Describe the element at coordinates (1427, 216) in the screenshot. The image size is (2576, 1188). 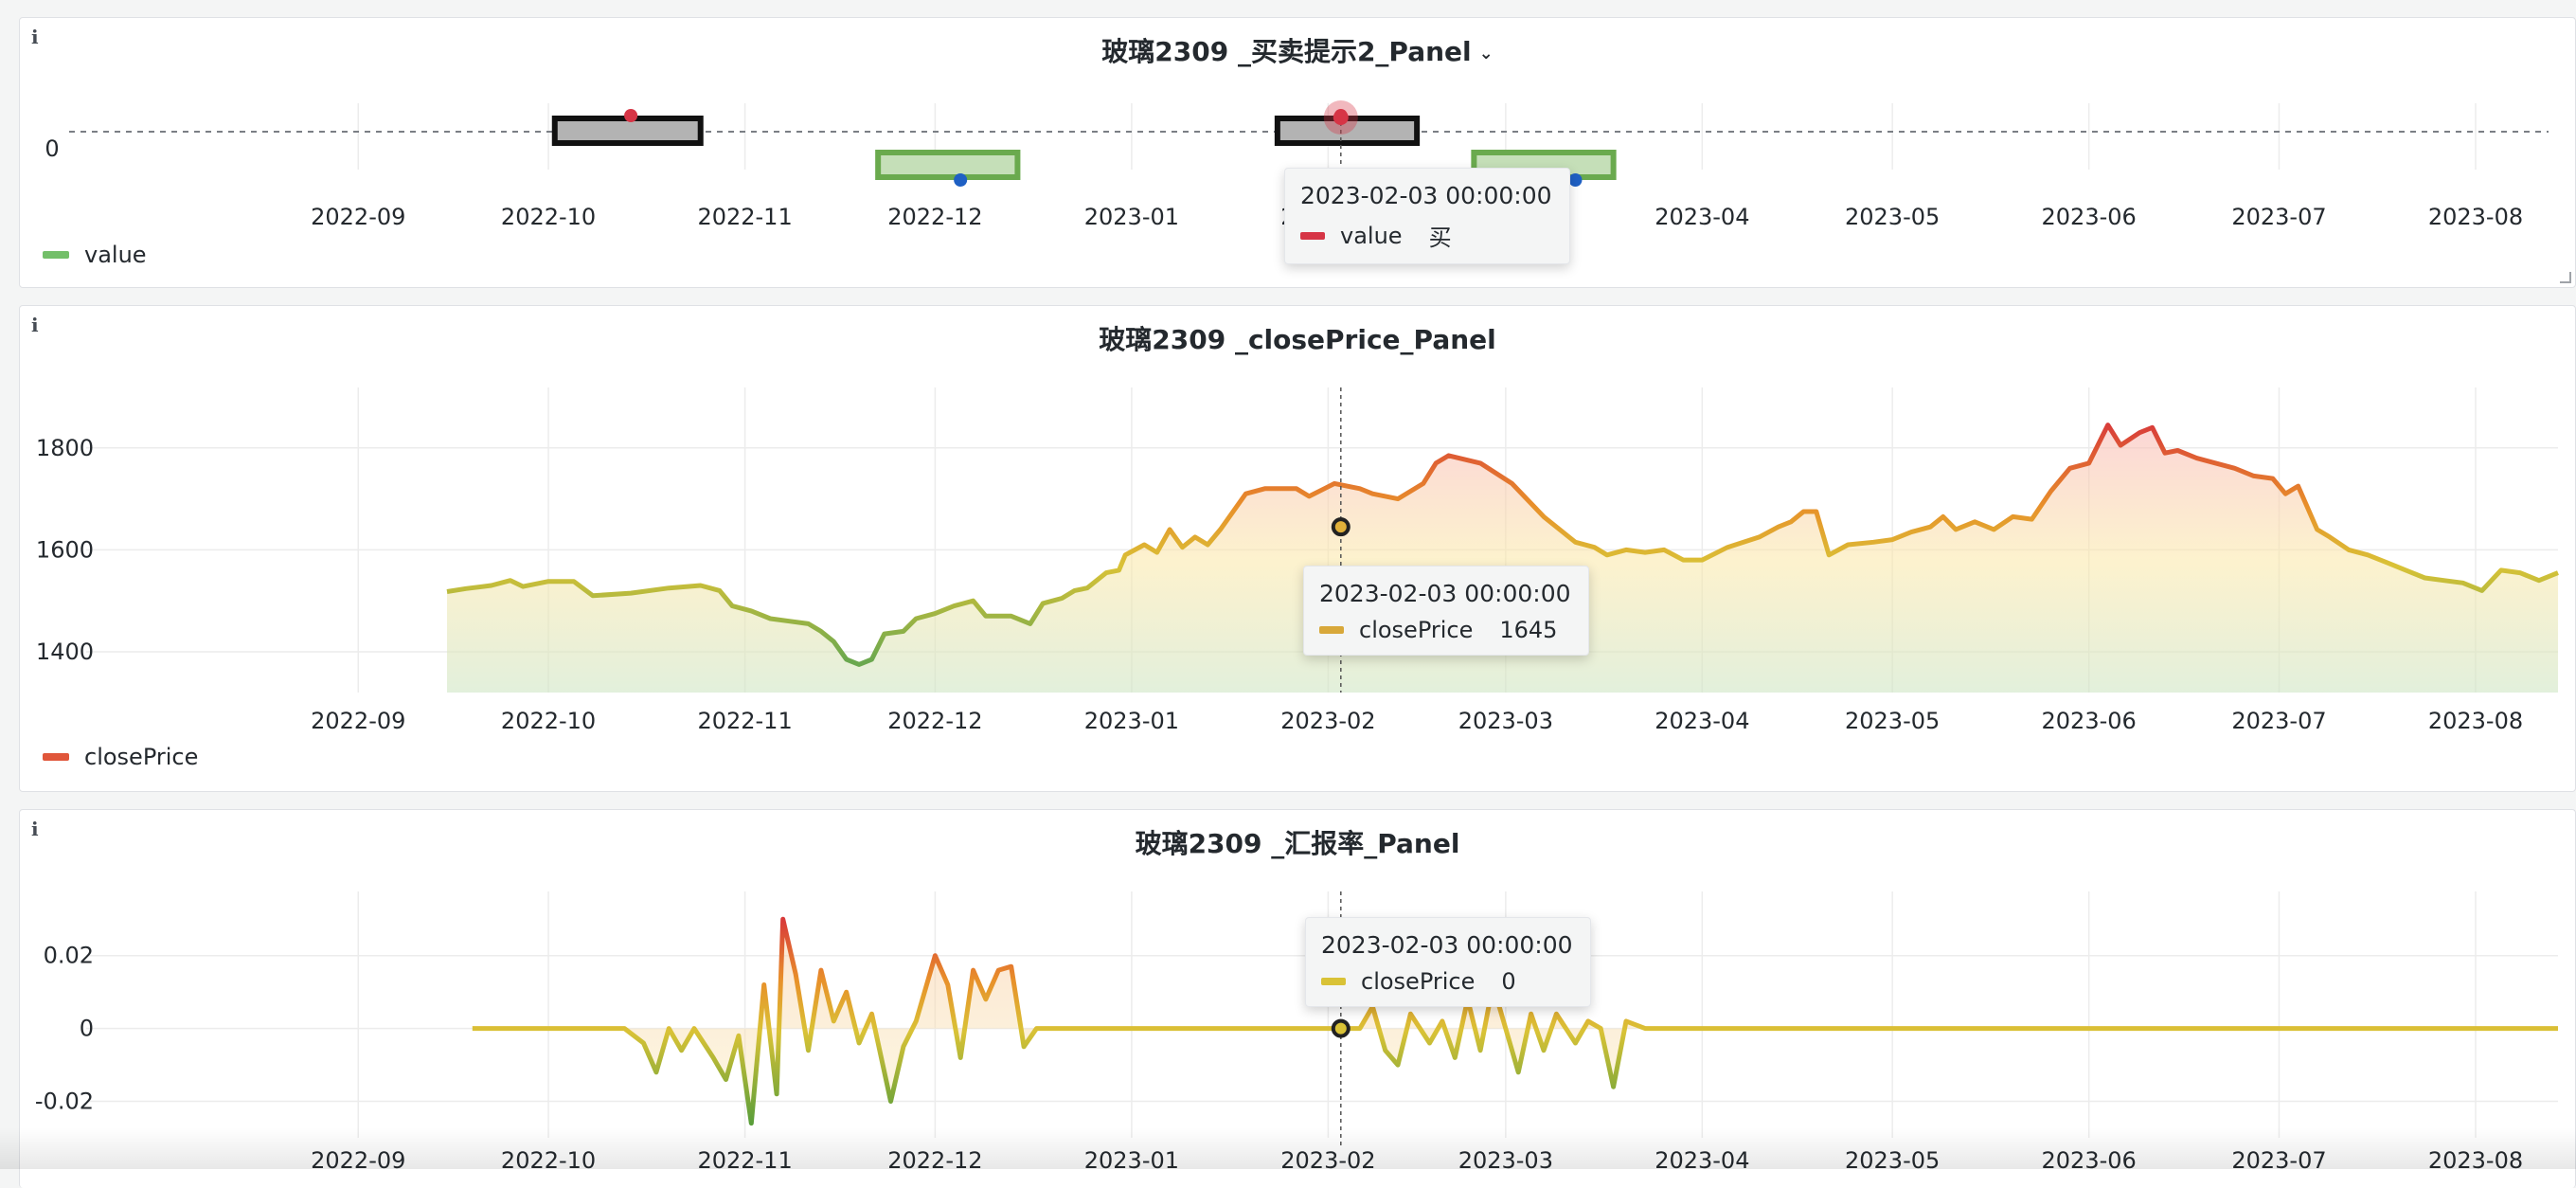
I see `hover-tooltip: 2023-02-03 00:00:00 value 买` at that location.